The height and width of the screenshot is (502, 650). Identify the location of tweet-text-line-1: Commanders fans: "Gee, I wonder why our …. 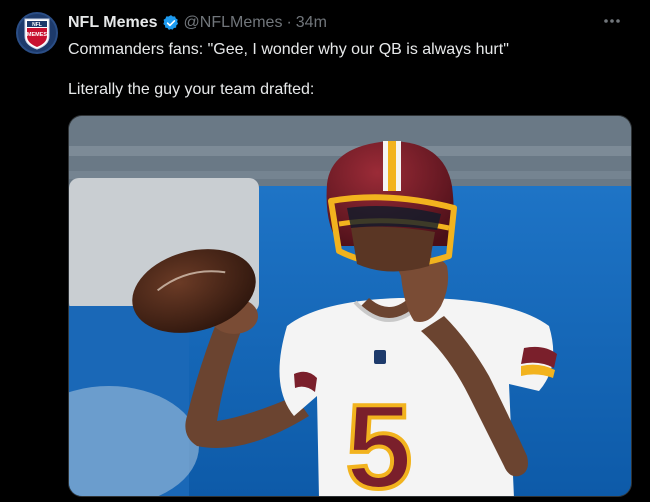
(288, 49).